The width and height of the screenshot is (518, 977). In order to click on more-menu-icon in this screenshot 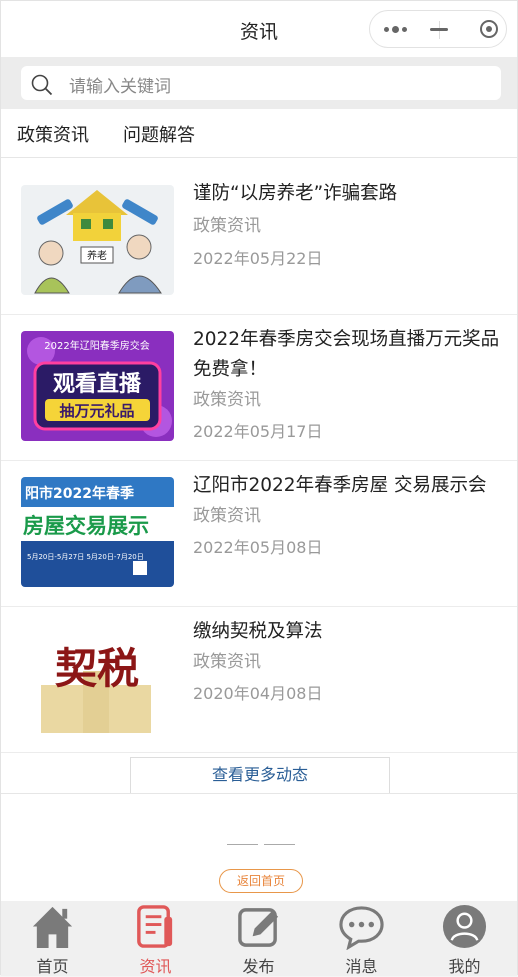, I will do `click(397, 29)`.